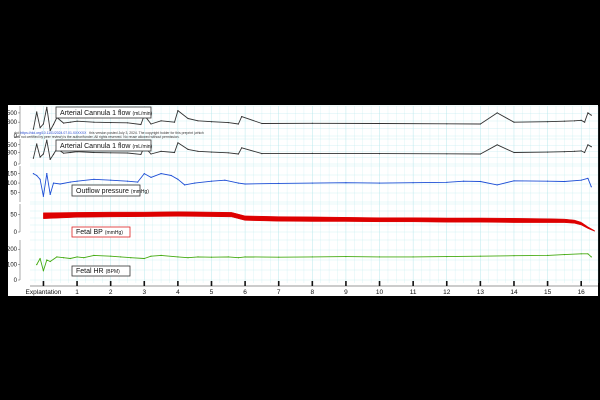  I want to click on xtick-label: 5, so click(212, 292).